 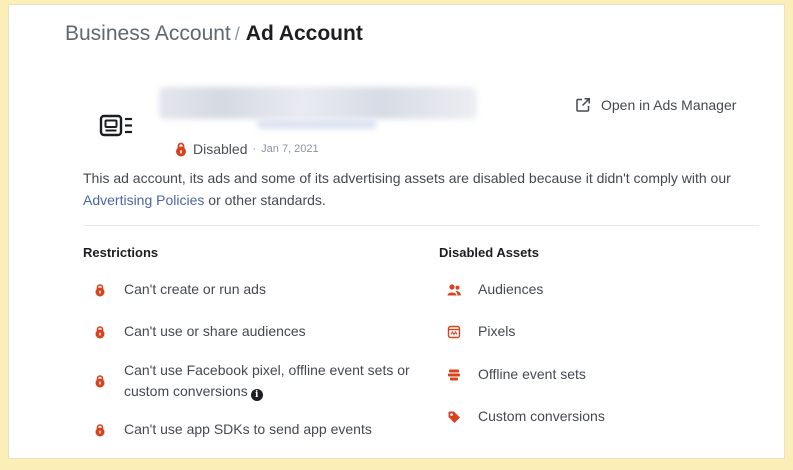 I want to click on disabled-asset-item: Audiences, so click(x=491, y=289).